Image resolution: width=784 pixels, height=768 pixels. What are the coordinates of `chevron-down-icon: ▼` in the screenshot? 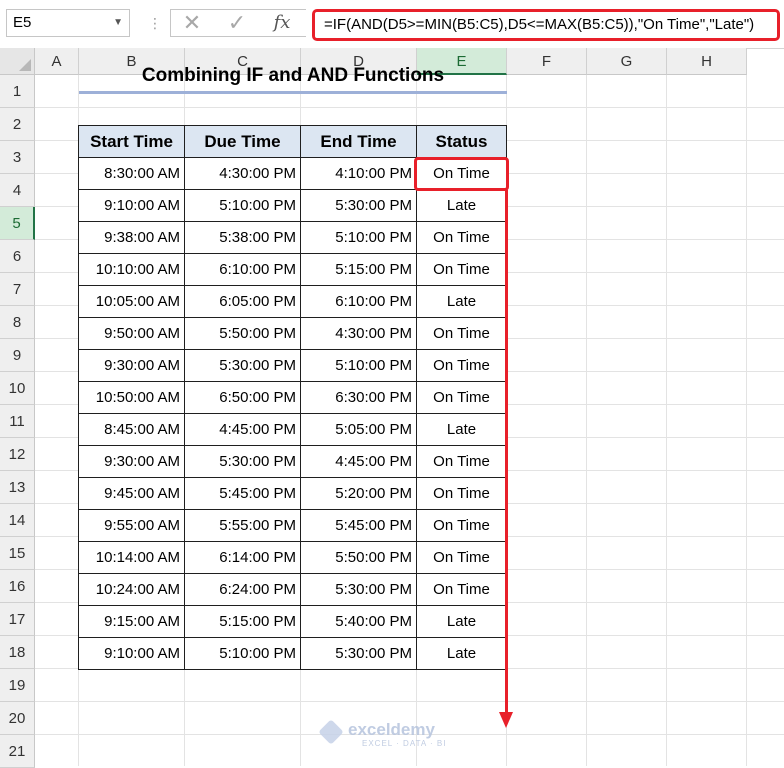 It's located at (118, 23).